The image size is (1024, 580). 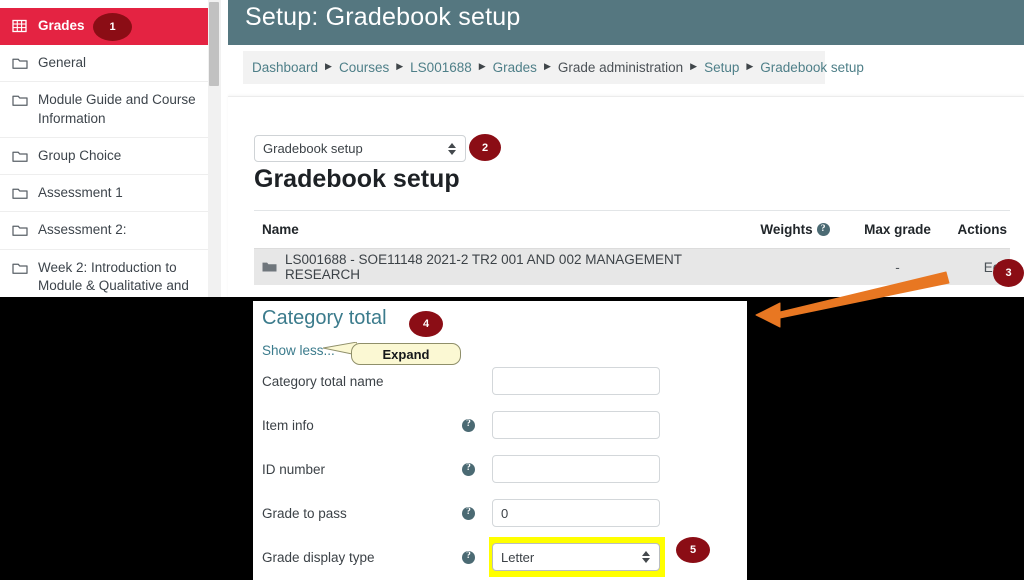 I want to click on page-scrollbar-thumb, so click(x=214, y=44).